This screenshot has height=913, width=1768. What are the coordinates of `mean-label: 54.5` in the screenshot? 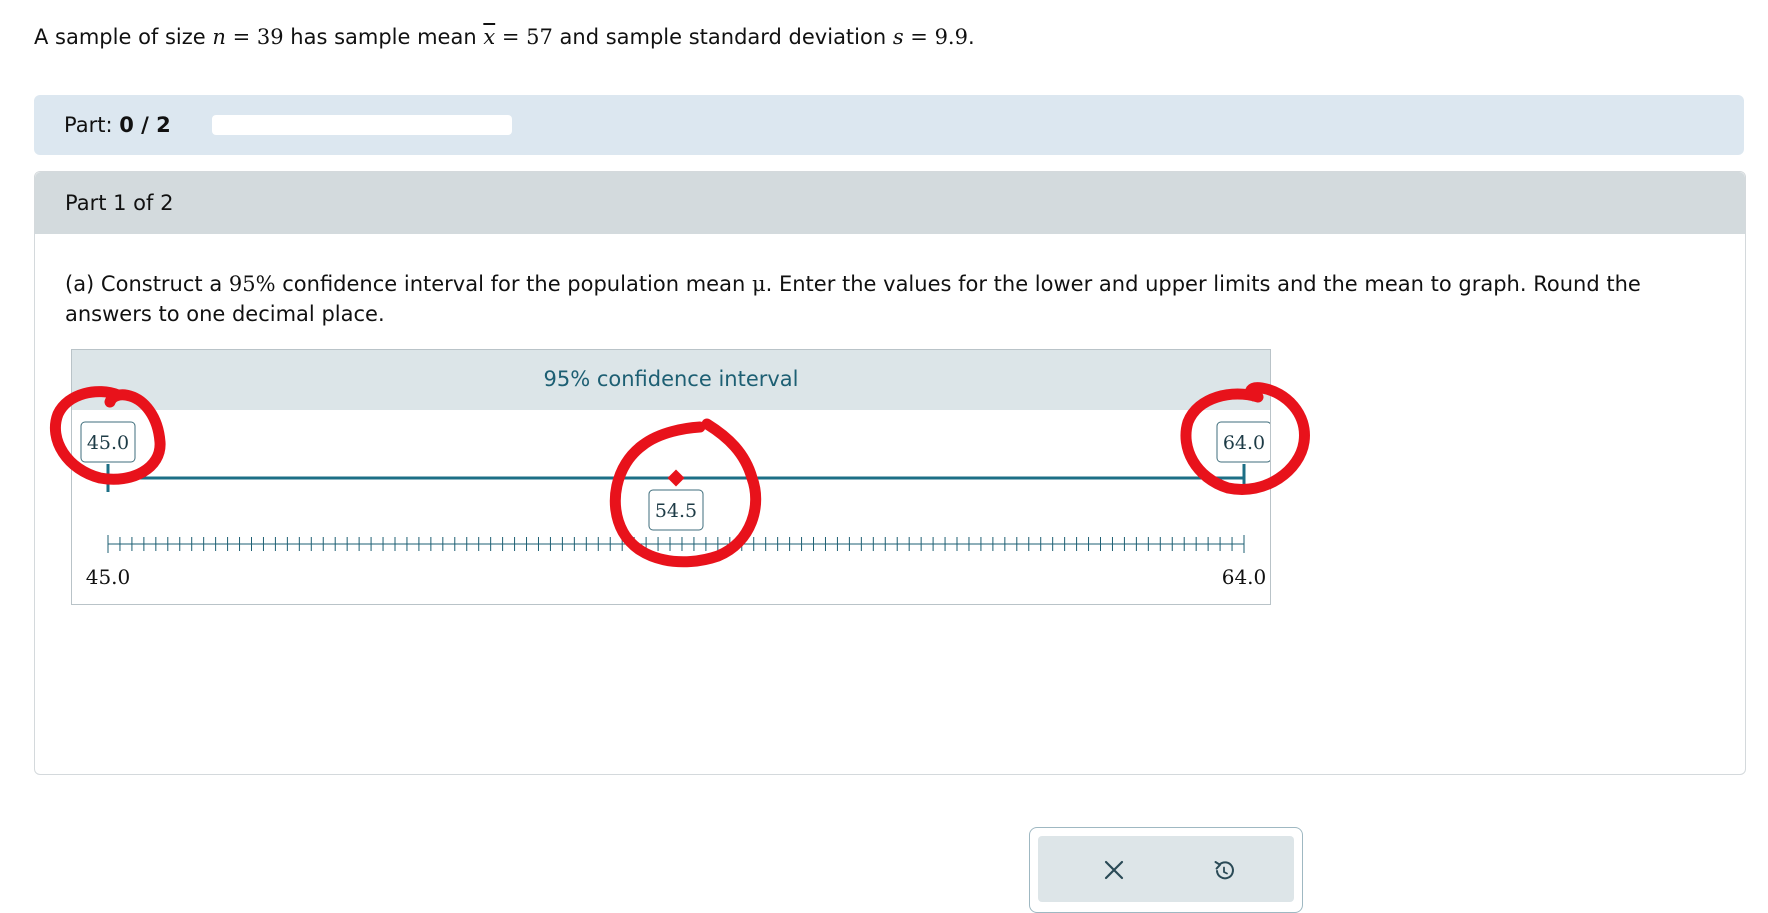 It's located at (676, 511).